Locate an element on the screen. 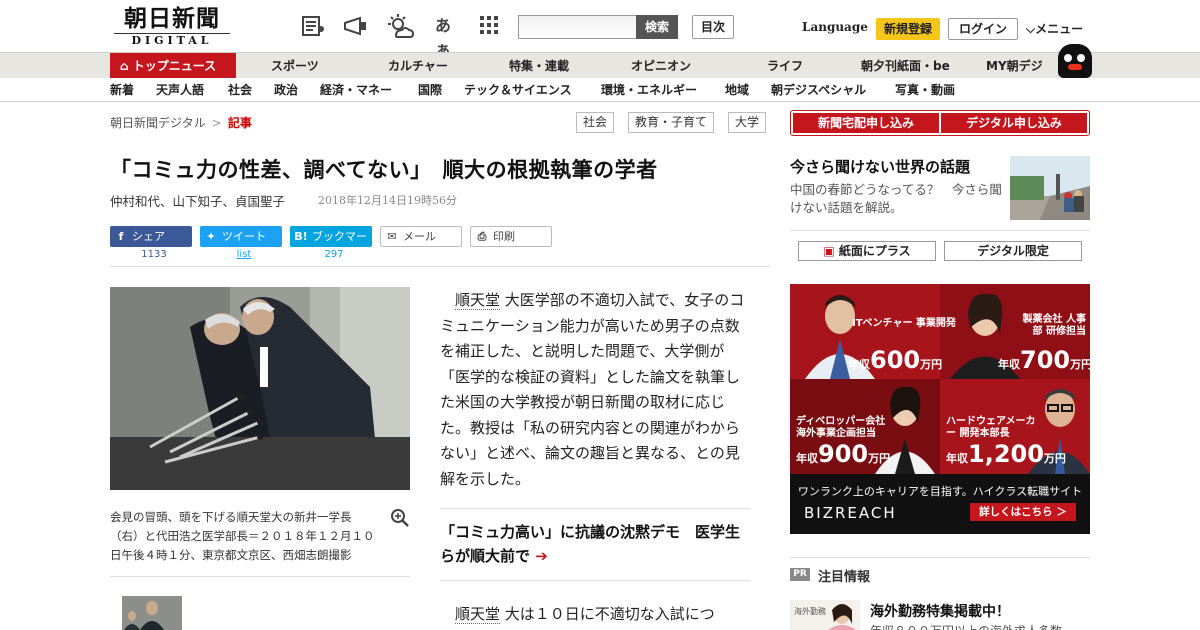  mail-share-button: ✉ メール is located at coordinates (421, 236).